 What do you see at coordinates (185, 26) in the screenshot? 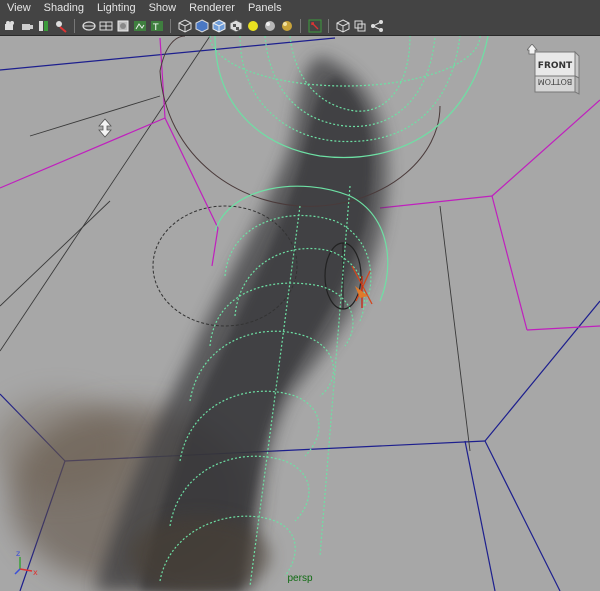
I see `shaded-cube-icon` at bounding box center [185, 26].